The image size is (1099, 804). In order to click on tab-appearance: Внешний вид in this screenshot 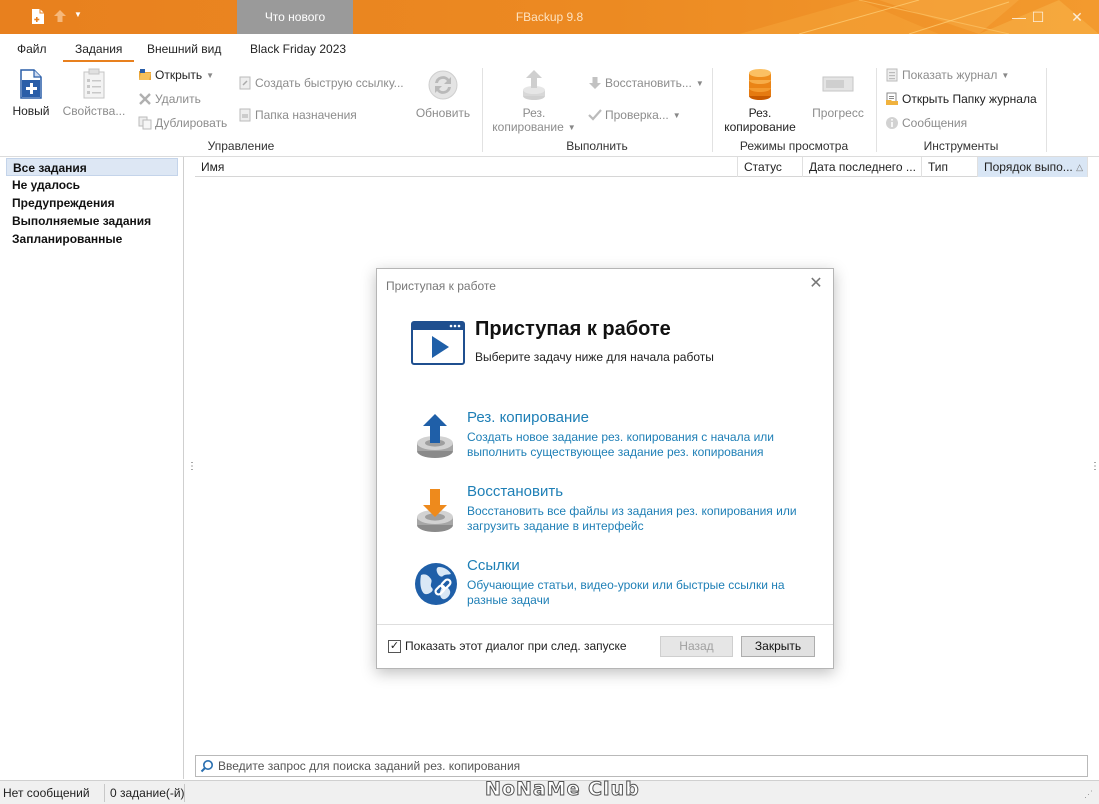, I will do `click(184, 49)`.